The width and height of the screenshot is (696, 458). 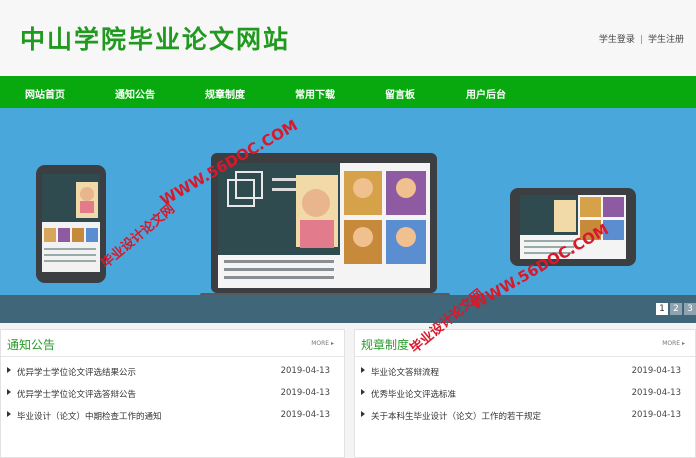 What do you see at coordinates (617, 40) in the screenshot?
I see `student-login-link: 学生登录` at bounding box center [617, 40].